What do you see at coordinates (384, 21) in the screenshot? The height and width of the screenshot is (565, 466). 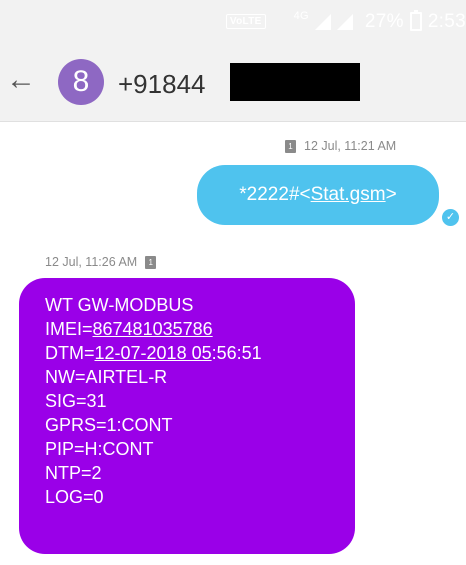 I see `battery-percent: 27%` at bounding box center [384, 21].